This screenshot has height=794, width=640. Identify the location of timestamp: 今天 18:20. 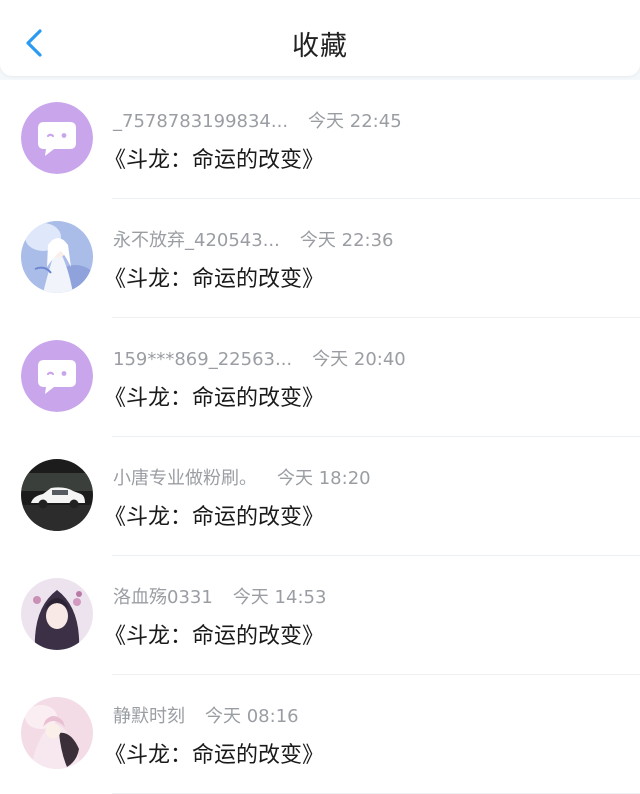
(324, 478).